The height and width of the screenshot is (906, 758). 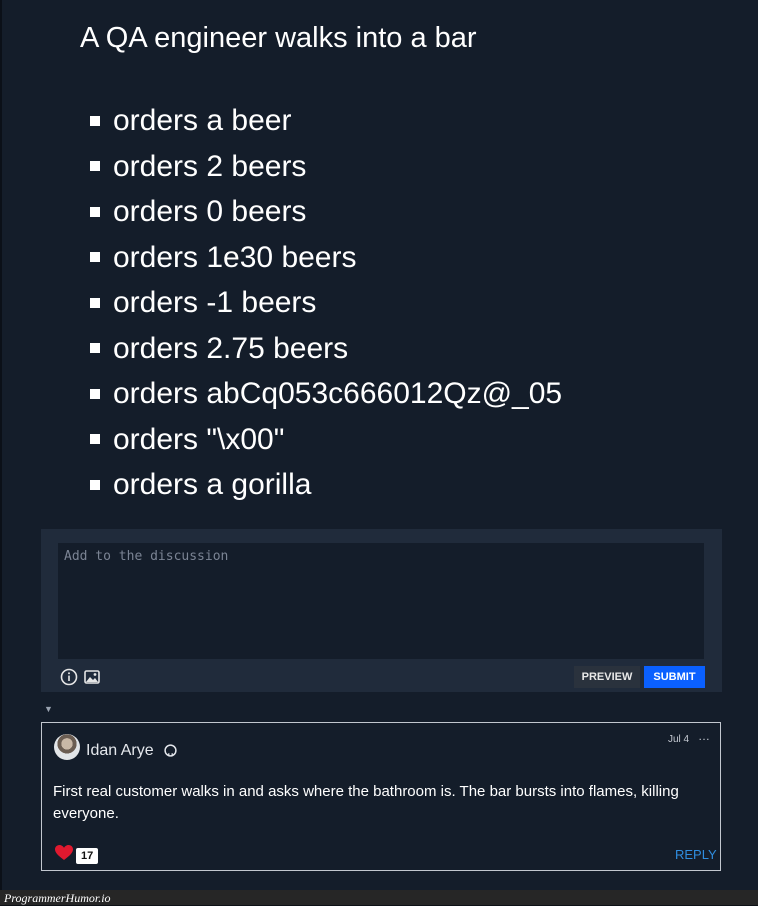 What do you see at coordinates (379, 897) in the screenshot?
I see `watermark-bar: ProgrammerHumor.io` at bounding box center [379, 897].